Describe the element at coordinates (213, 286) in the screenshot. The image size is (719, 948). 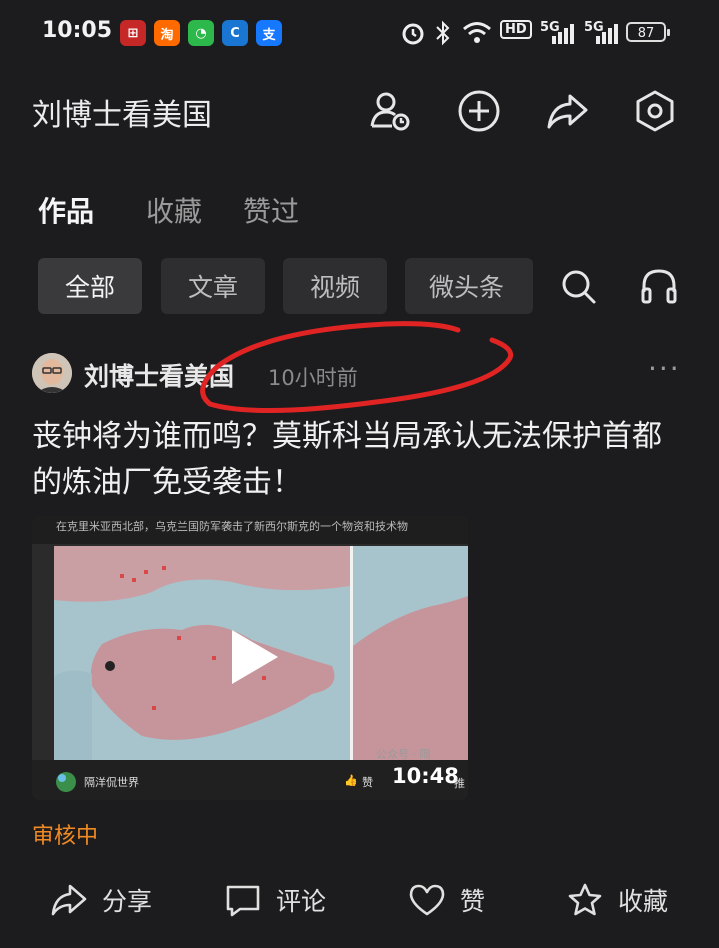
I see `filter-articles: 文章` at that location.